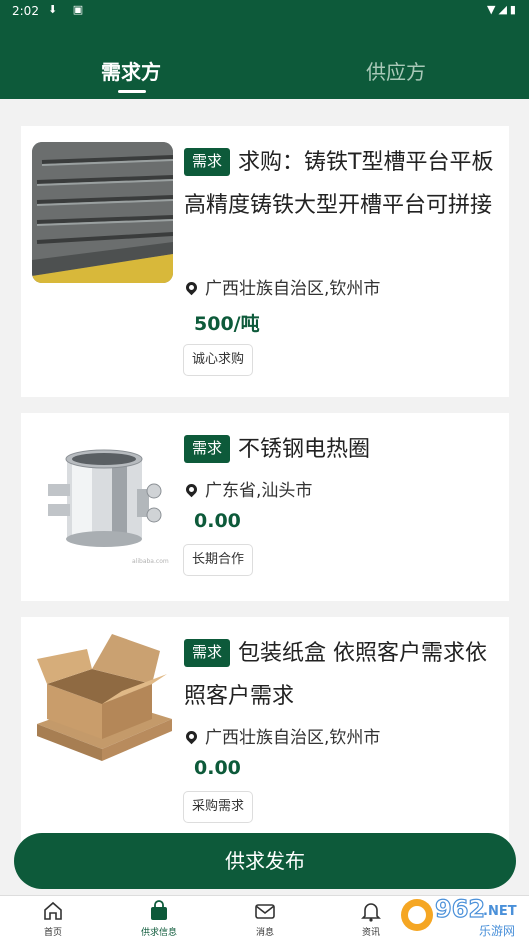  What do you see at coordinates (25, 11) in the screenshot?
I see `status-time: 2:02` at bounding box center [25, 11].